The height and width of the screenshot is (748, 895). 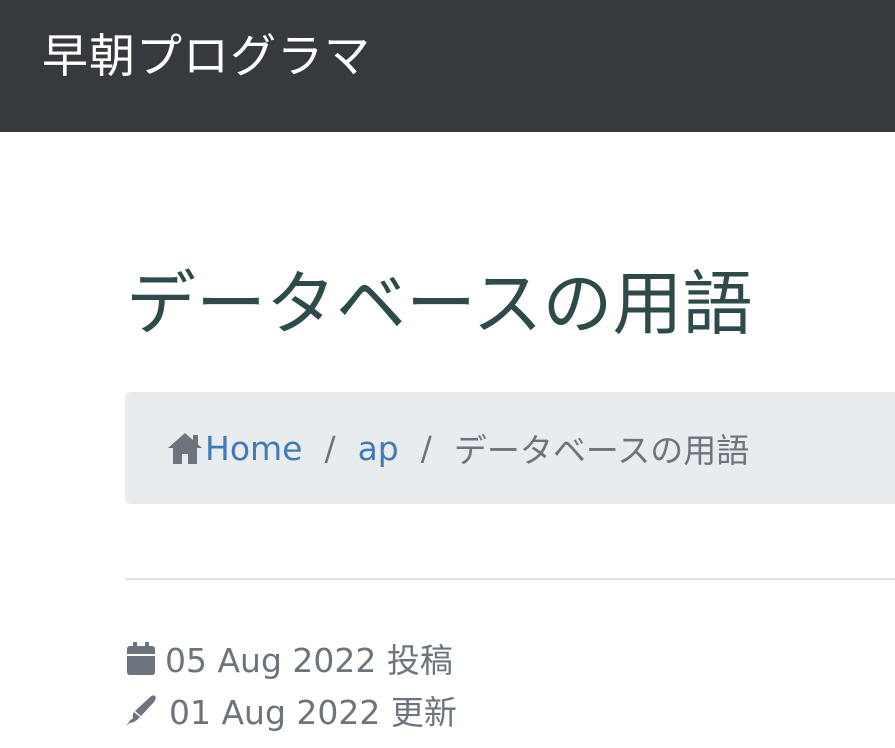 I want to click on updated-date: 01 Aug 2022 更新, so click(x=291, y=710).